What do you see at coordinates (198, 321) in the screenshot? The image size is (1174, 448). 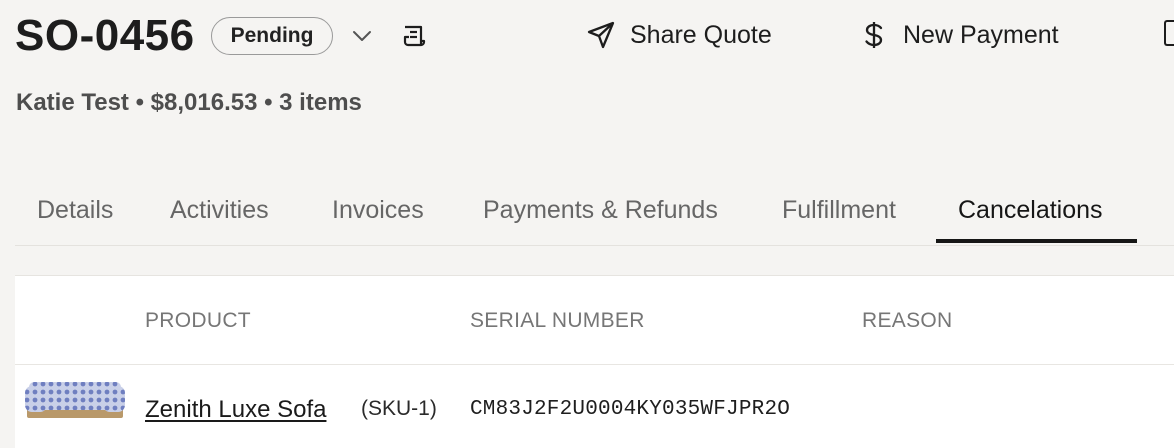 I see `column-header-product: PRODUCT` at bounding box center [198, 321].